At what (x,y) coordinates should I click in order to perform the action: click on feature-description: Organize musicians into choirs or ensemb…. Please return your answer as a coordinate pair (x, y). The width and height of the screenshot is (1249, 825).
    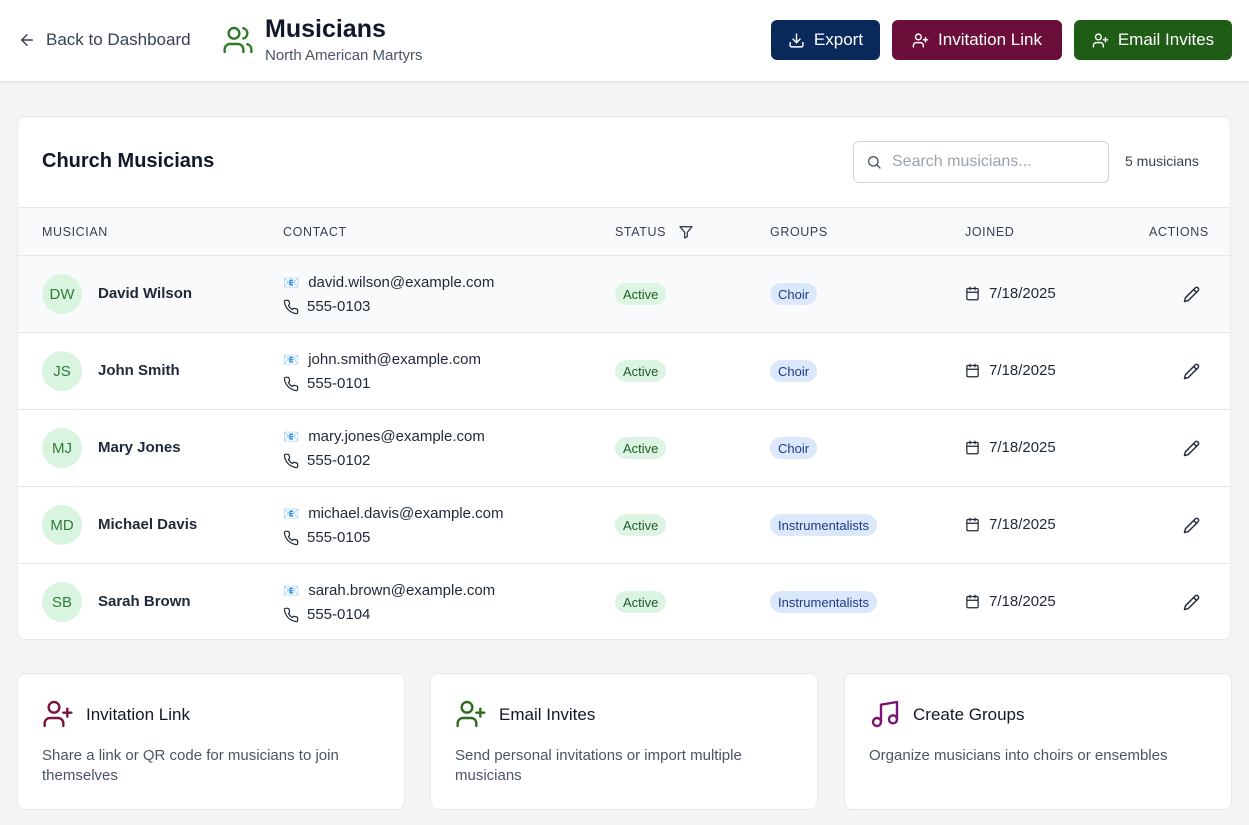
    Looking at the image, I should click on (1018, 755).